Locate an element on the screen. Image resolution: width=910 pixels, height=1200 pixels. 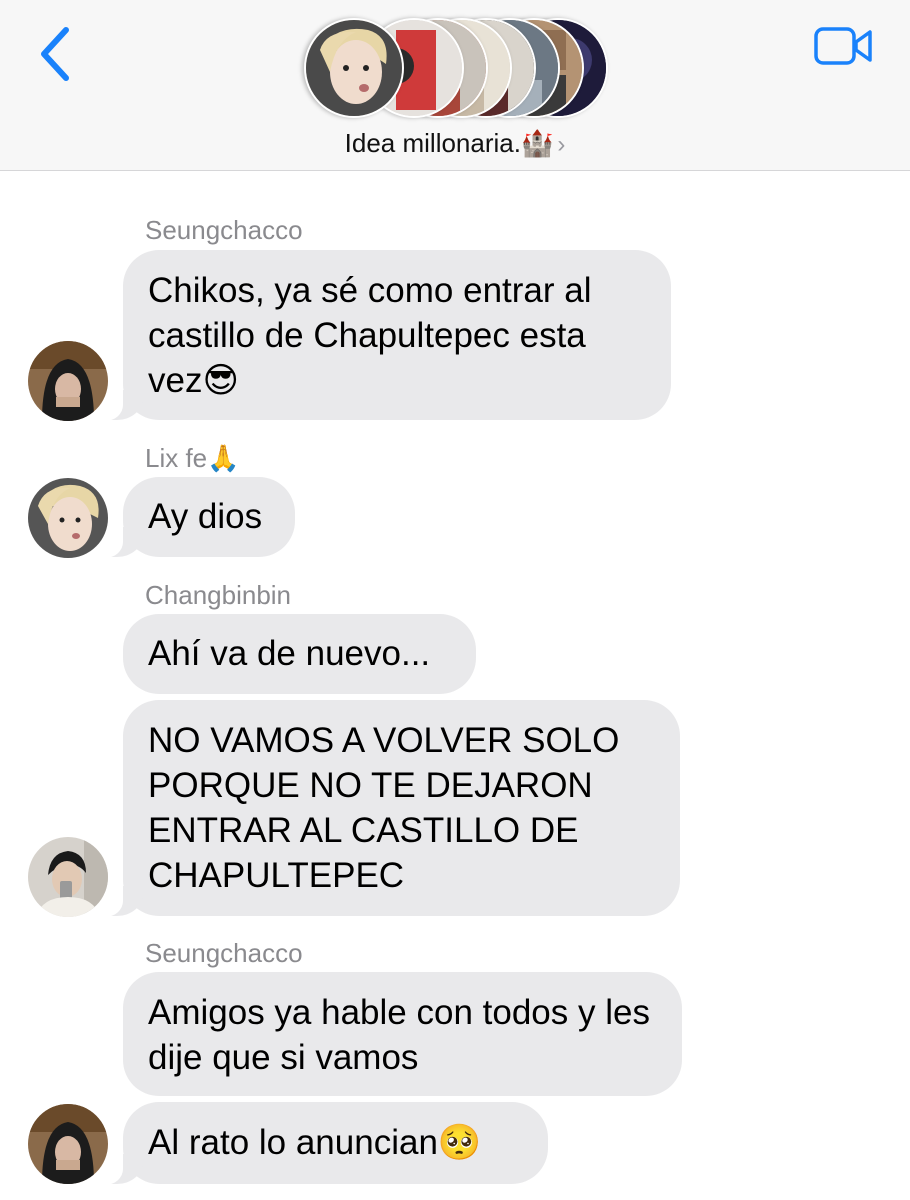
chevron-right-icon: › is located at coordinates (561, 144).